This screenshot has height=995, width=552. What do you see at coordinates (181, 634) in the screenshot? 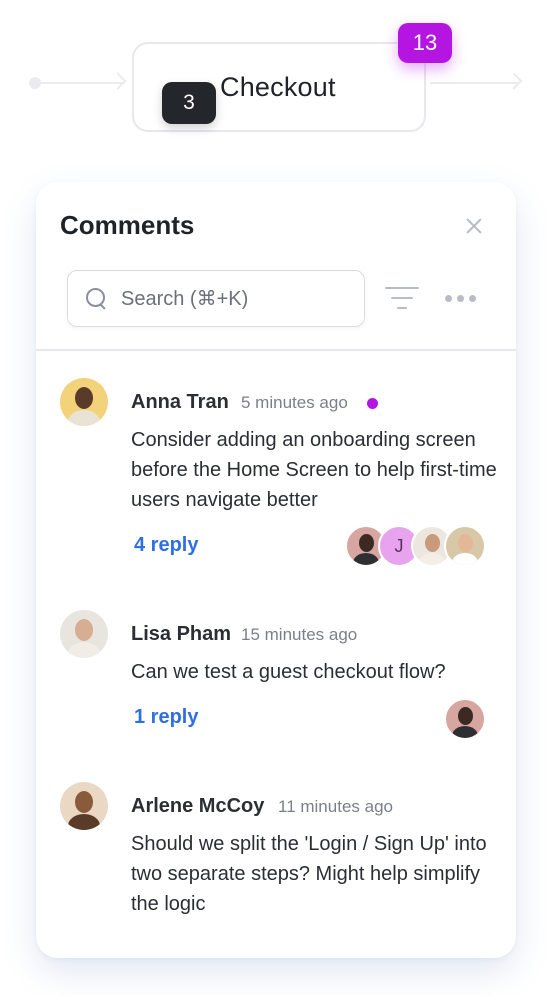
I see `comment-author: Lisa Pham` at bounding box center [181, 634].